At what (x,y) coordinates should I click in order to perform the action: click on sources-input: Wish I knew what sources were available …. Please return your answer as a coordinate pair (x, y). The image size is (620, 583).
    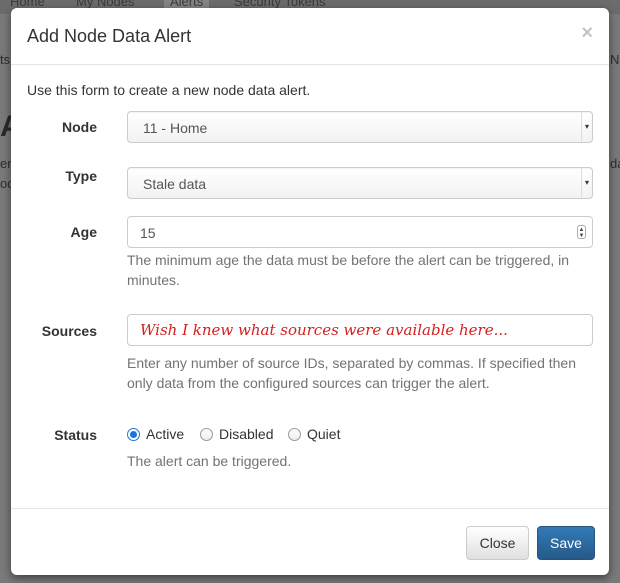
    Looking at the image, I should click on (360, 330).